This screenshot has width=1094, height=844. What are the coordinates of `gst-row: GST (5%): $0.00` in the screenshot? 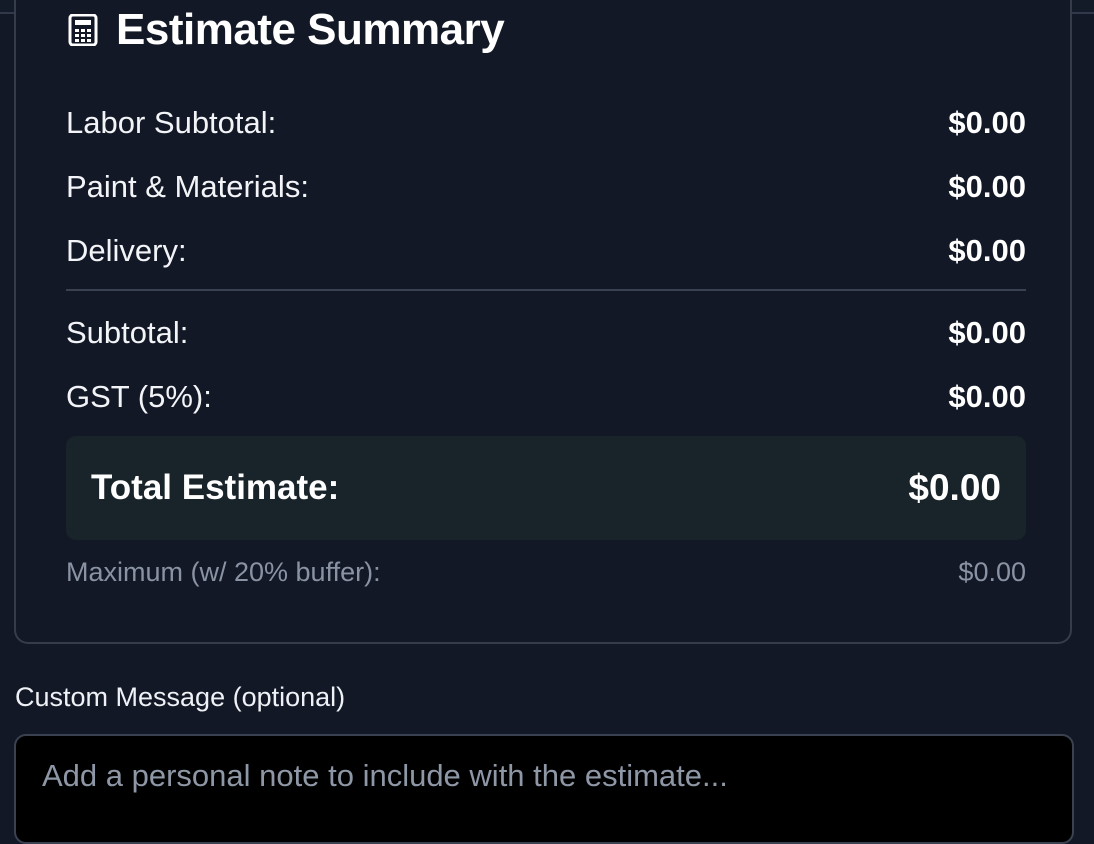 It's located at (546, 397).